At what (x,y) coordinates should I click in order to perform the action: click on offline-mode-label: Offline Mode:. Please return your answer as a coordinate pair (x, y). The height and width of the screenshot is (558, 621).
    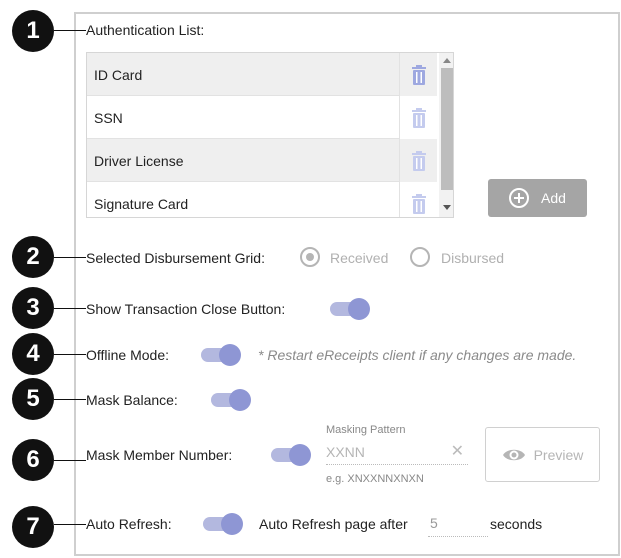
    Looking at the image, I should click on (128, 355).